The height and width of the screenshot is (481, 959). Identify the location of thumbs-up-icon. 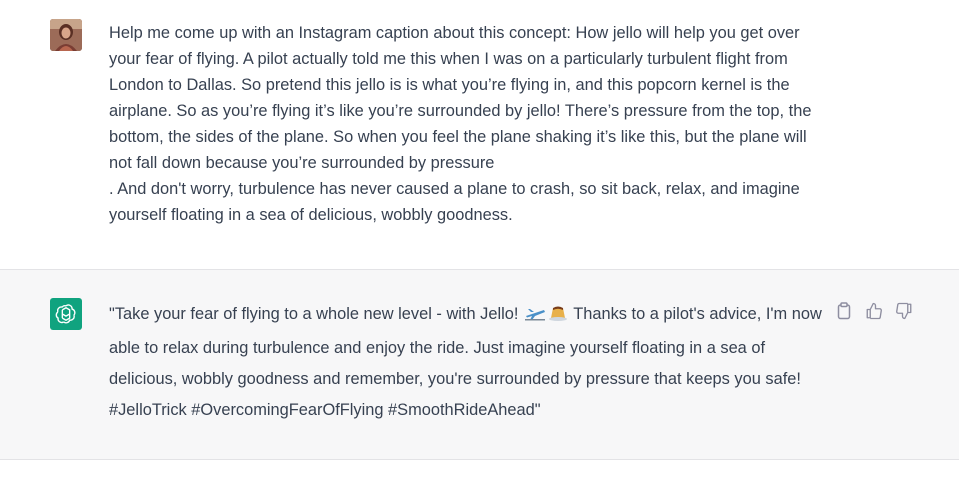
(874, 311).